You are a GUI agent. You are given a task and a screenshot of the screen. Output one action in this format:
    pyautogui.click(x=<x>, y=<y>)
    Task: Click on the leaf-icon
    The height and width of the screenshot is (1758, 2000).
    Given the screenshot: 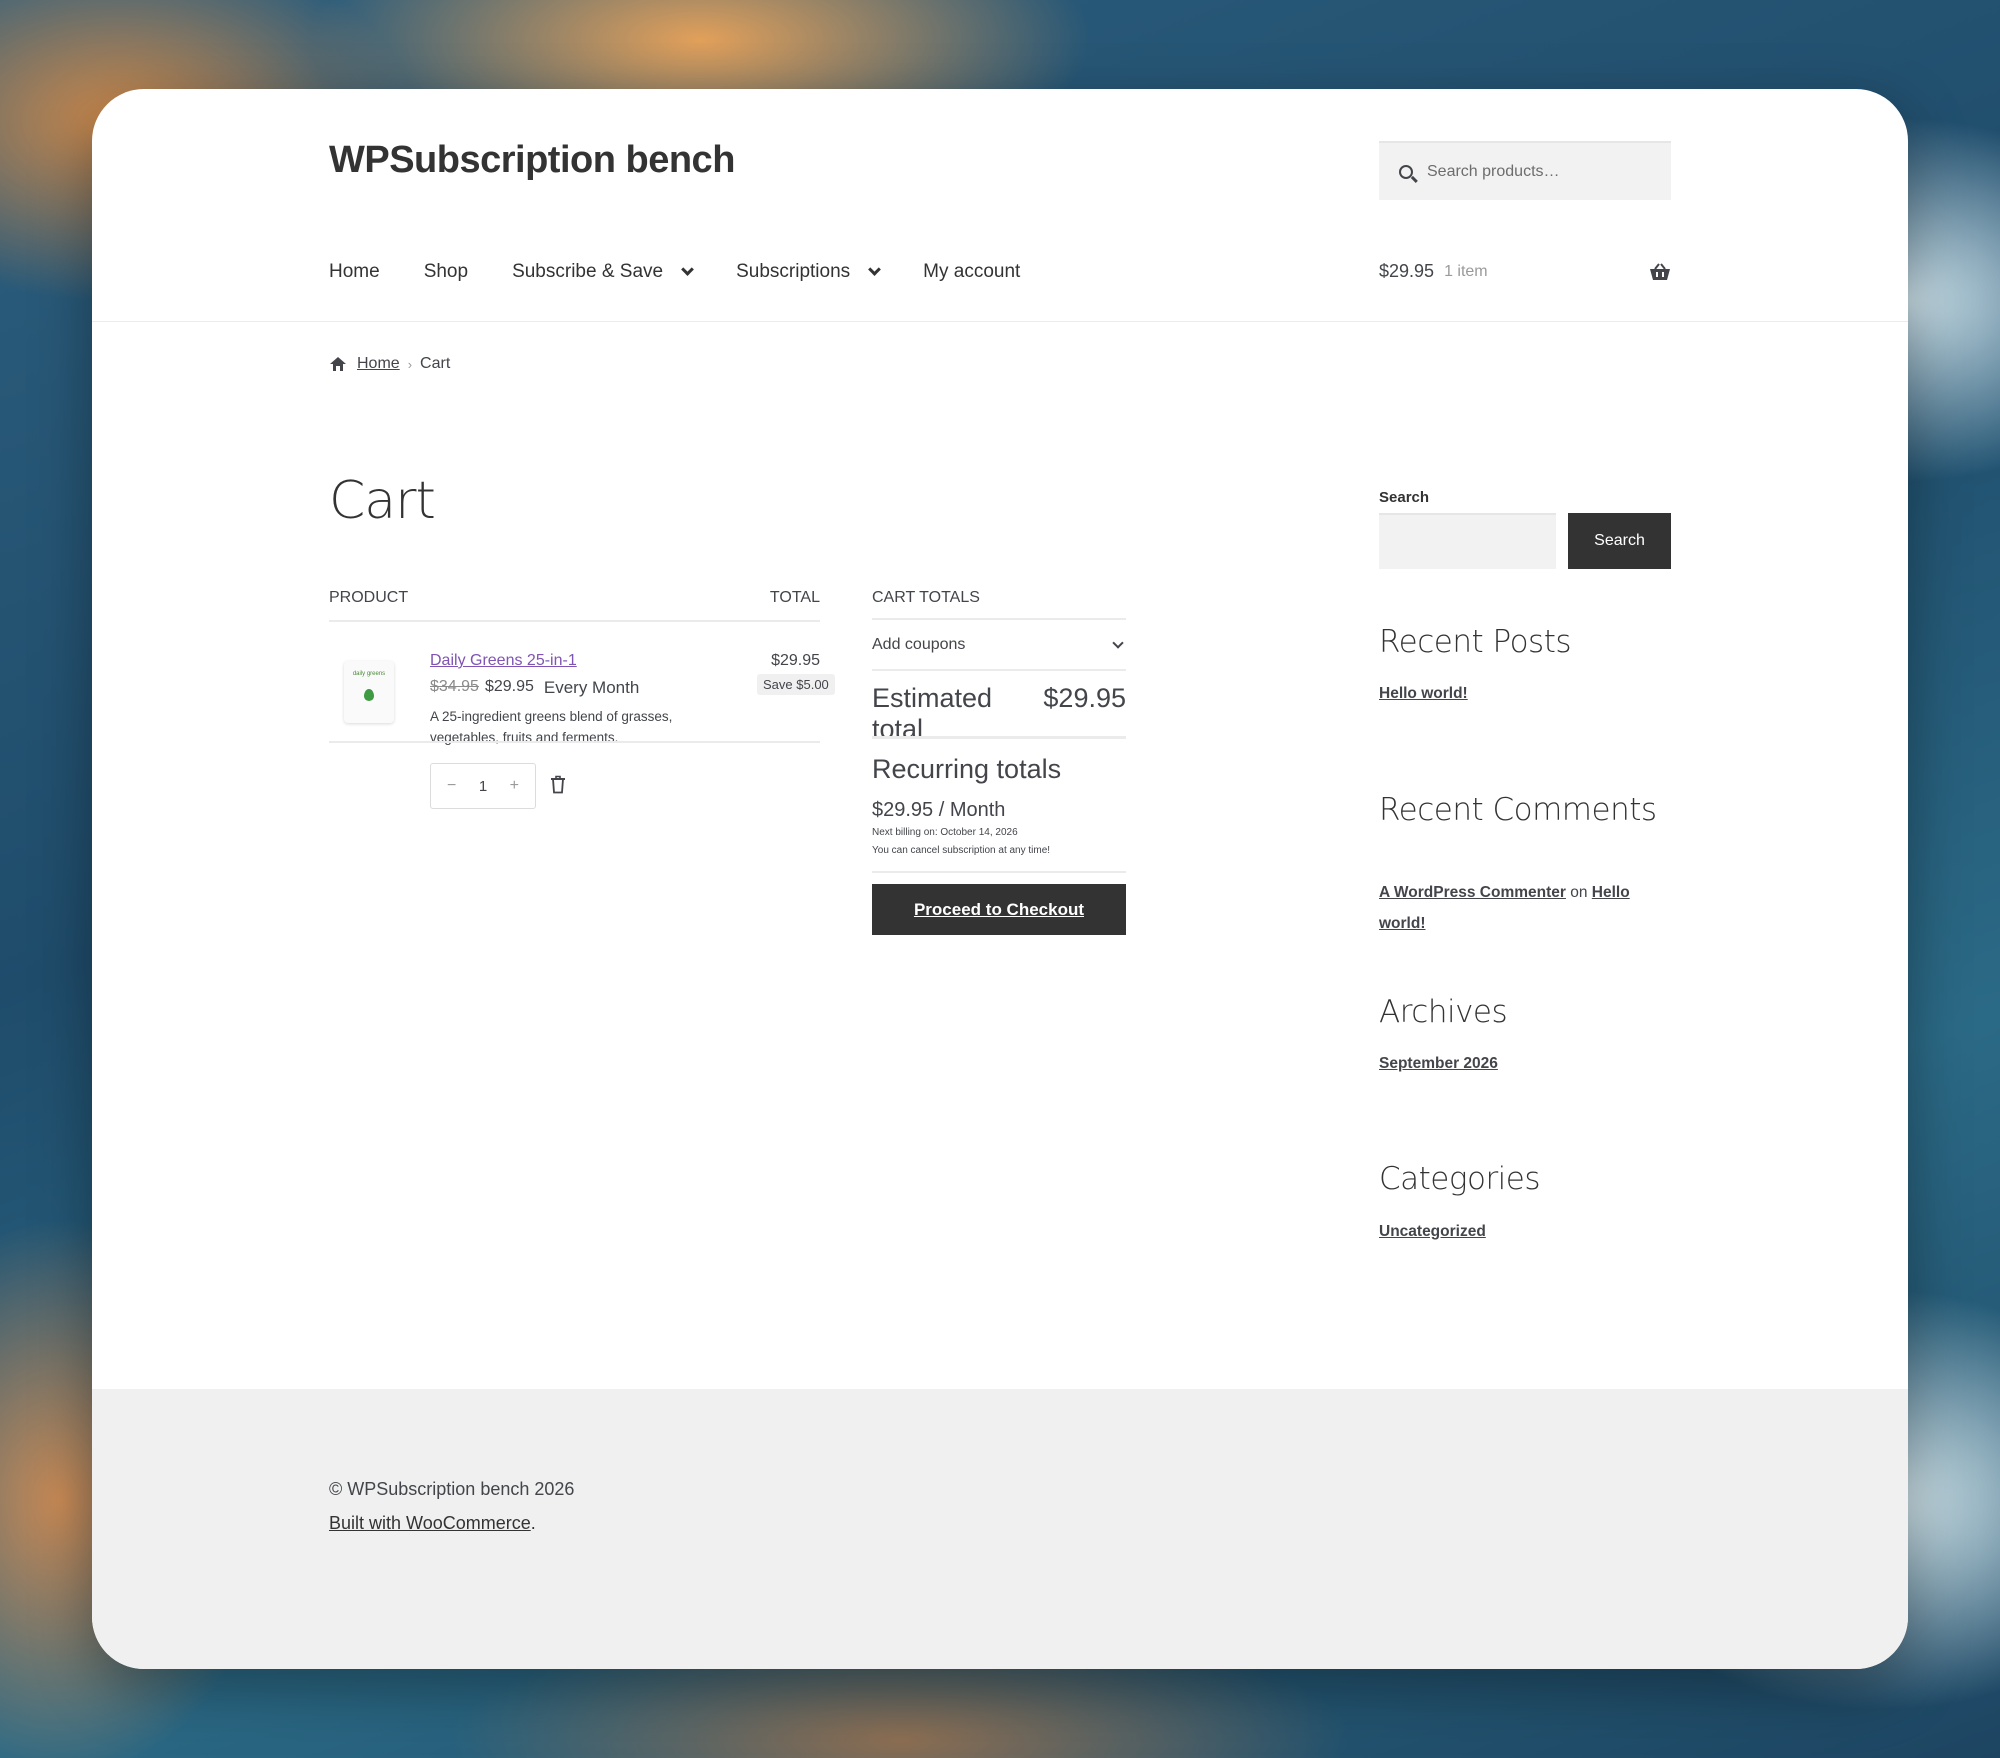 What is the action you would take?
    pyautogui.click(x=369, y=695)
    